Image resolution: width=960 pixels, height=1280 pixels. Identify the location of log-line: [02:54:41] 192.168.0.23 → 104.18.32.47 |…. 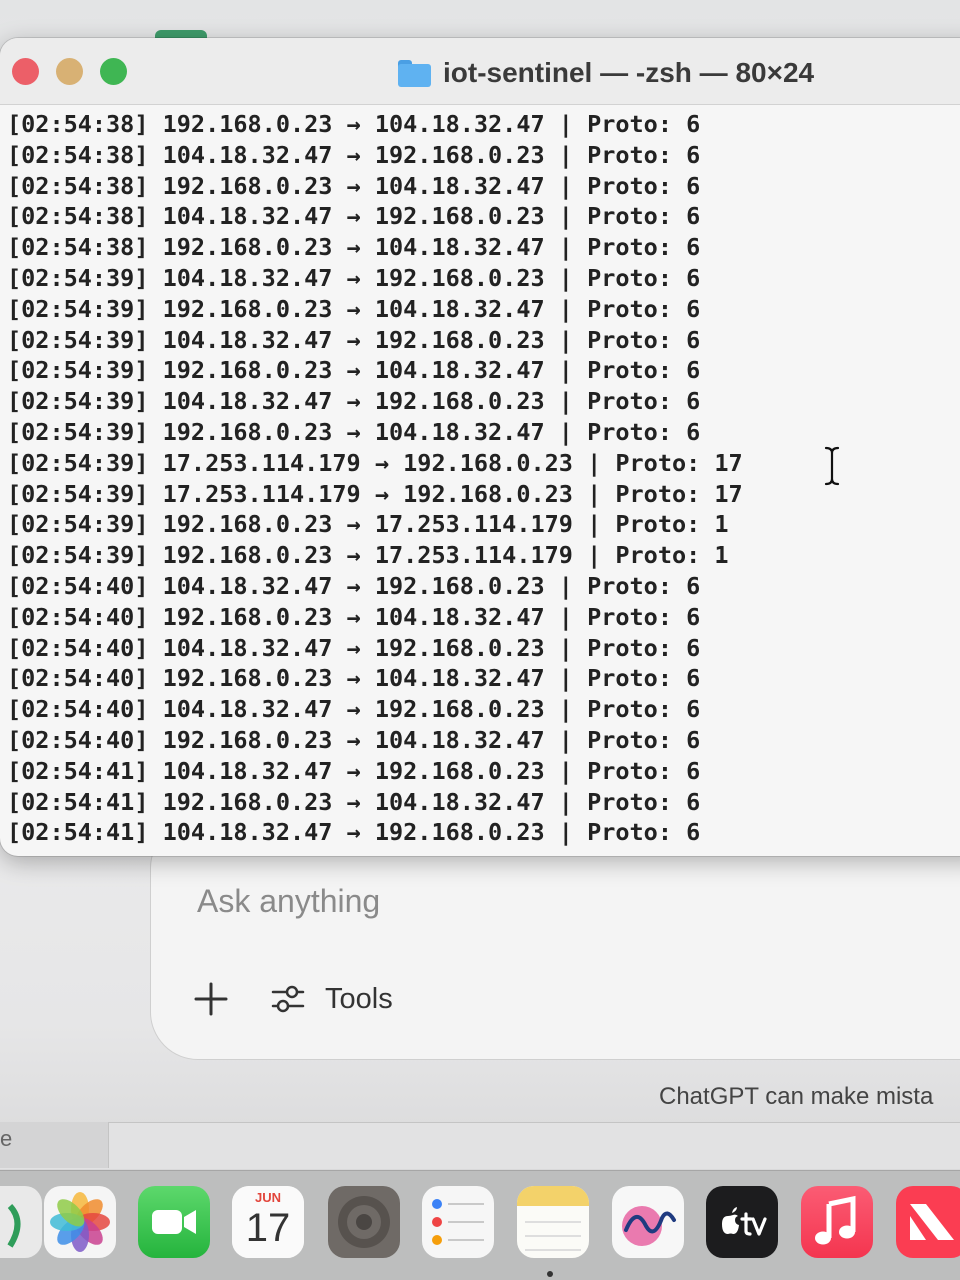
(354, 801).